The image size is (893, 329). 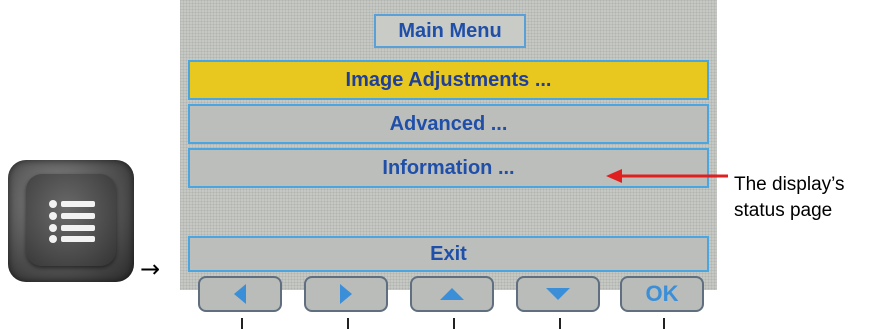 What do you see at coordinates (813, 198) in the screenshot?
I see `annotation-text: The display’s status page` at bounding box center [813, 198].